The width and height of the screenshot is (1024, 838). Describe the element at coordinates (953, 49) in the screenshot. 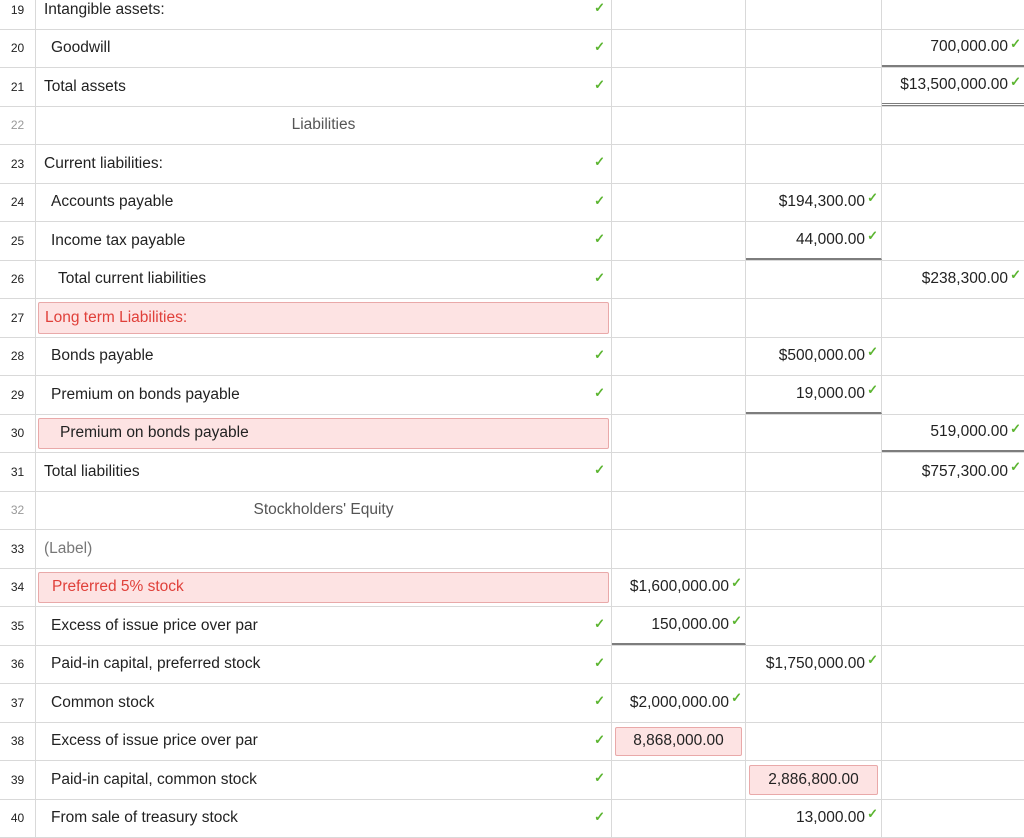

I see `amount-cell-col3: 700,000.00 ✓` at that location.